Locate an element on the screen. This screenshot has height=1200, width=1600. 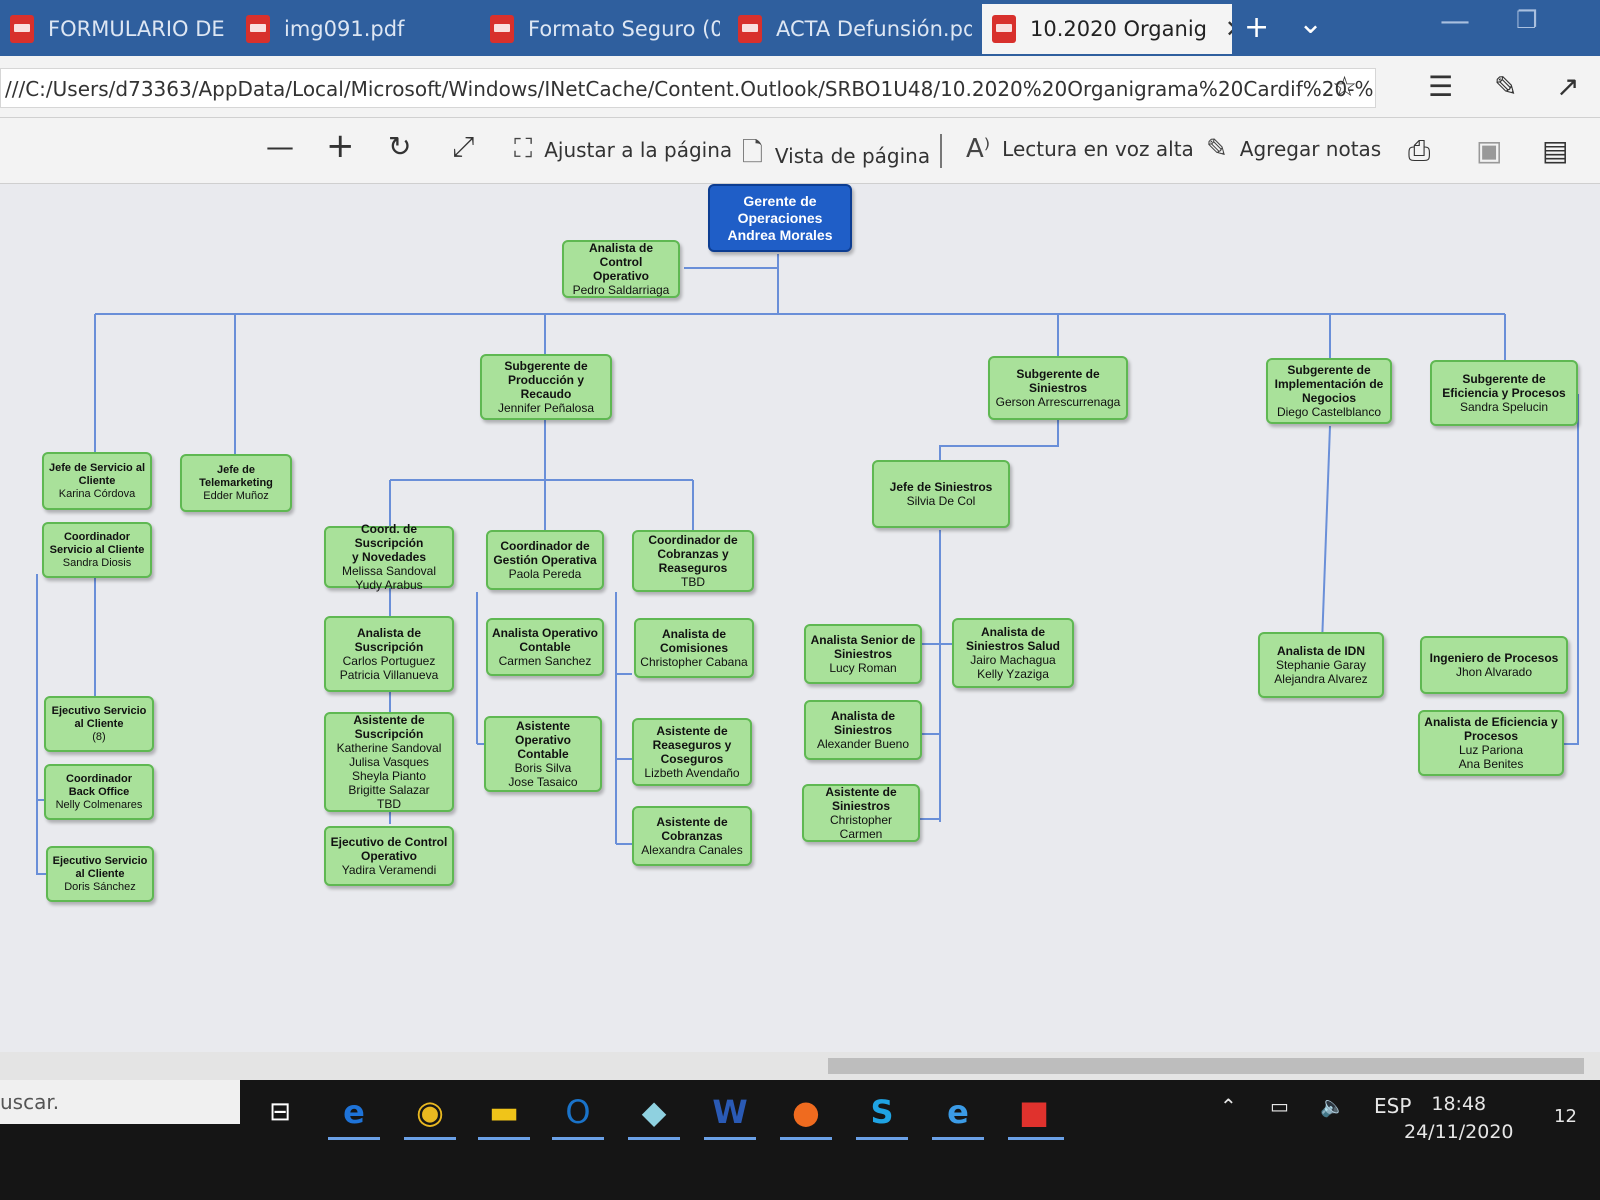
node-title: Analista de Comisiones is located at coordinates (693, 641).